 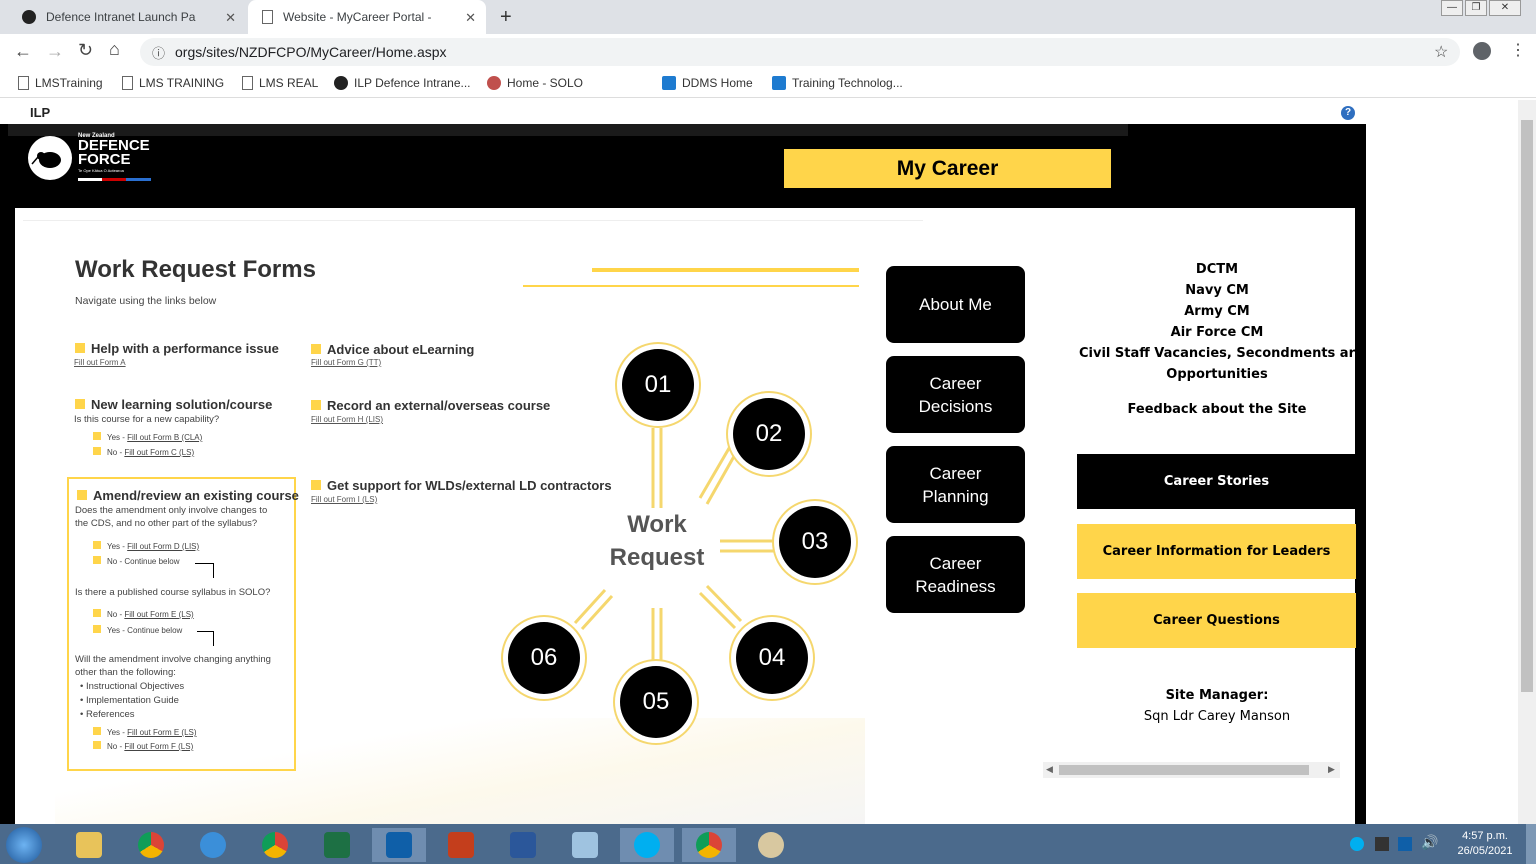 I want to click on favicon-icon, so click(x=29, y=17).